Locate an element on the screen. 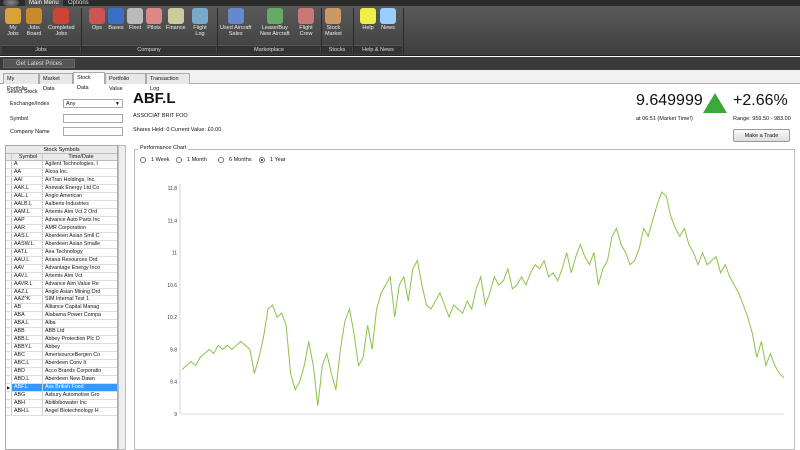 Image resolution: width=800 pixels, height=450 pixels. table-row: ABH Abitibibowater Inc is located at coordinates (61, 404).